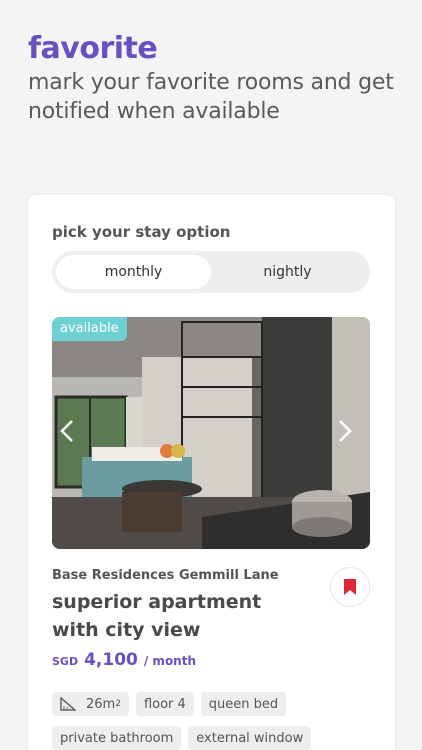 This screenshot has width=422, height=750. What do you see at coordinates (141, 232) in the screenshot?
I see `stay-option-label: pick your stay option` at bounding box center [141, 232].